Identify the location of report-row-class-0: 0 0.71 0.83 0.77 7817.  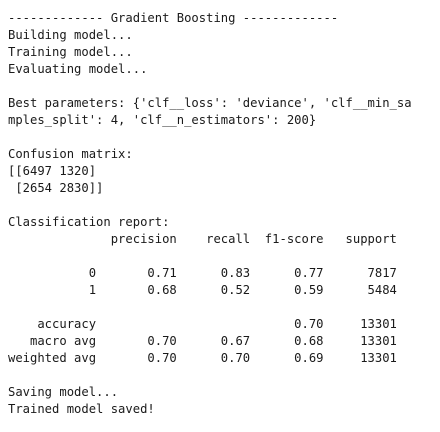
(202, 273).